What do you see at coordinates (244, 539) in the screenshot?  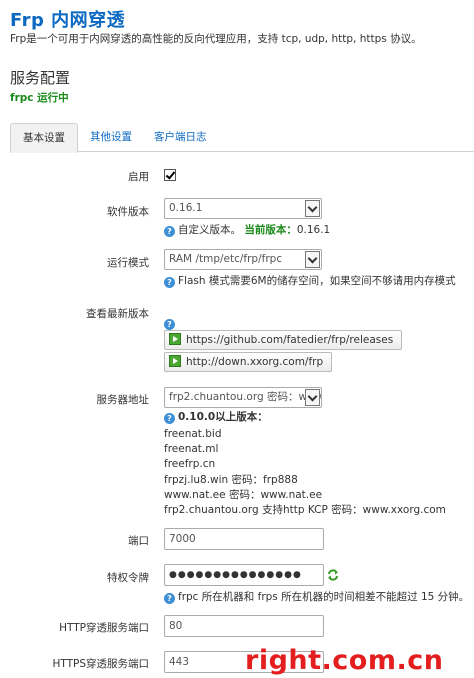 I see `port-input: 7000` at bounding box center [244, 539].